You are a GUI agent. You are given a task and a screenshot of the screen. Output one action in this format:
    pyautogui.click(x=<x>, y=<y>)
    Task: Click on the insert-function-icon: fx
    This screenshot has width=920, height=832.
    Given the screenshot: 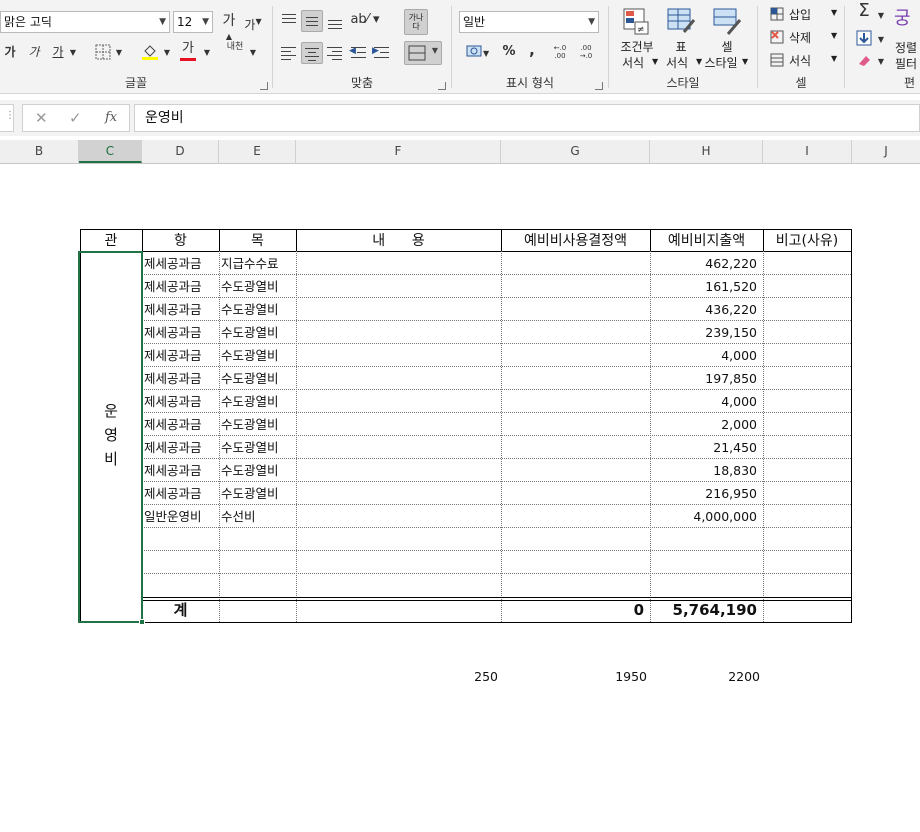 What is the action you would take?
    pyautogui.click(x=111, y=117)
    